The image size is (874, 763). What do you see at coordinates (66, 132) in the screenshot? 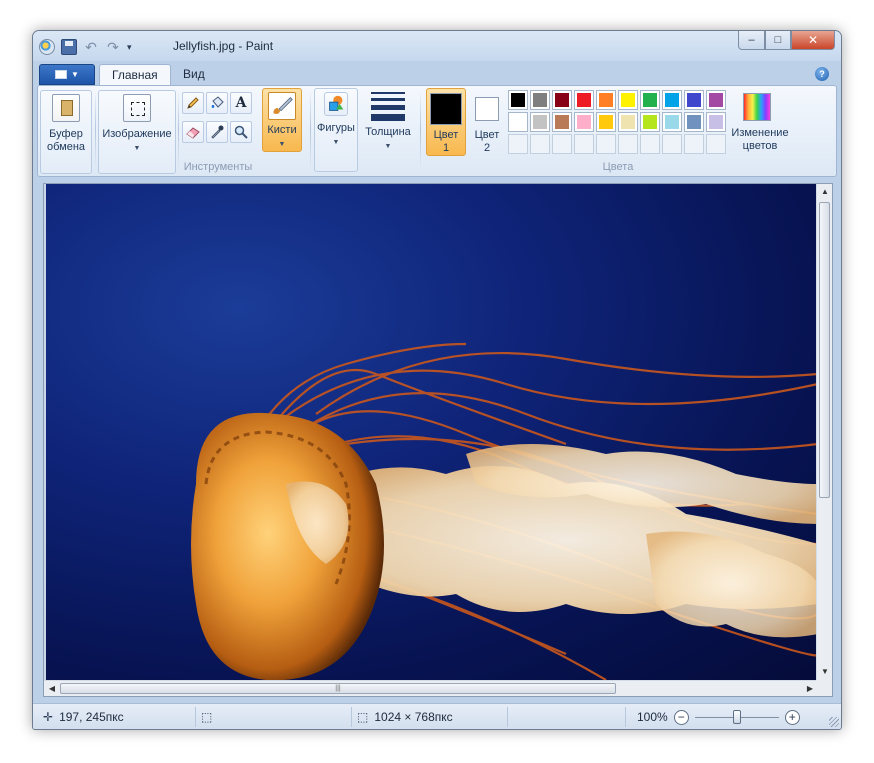
I see `clipboard-button: Буфер обмена` at bounding box center [66, 132].